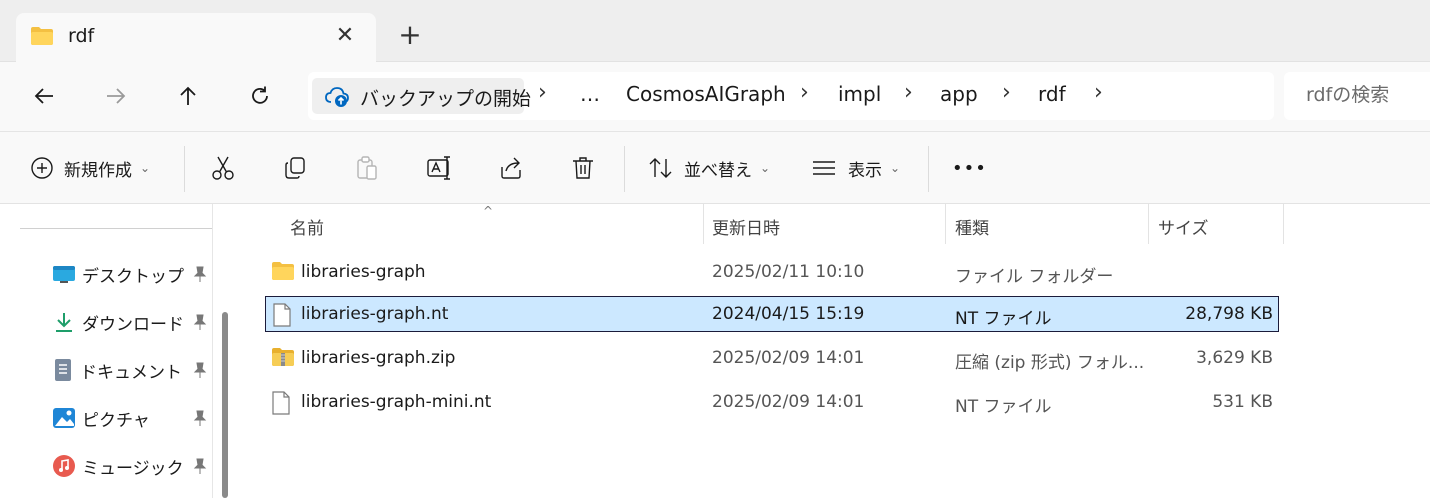  I want to click on documents-icon, so click(63, 370).